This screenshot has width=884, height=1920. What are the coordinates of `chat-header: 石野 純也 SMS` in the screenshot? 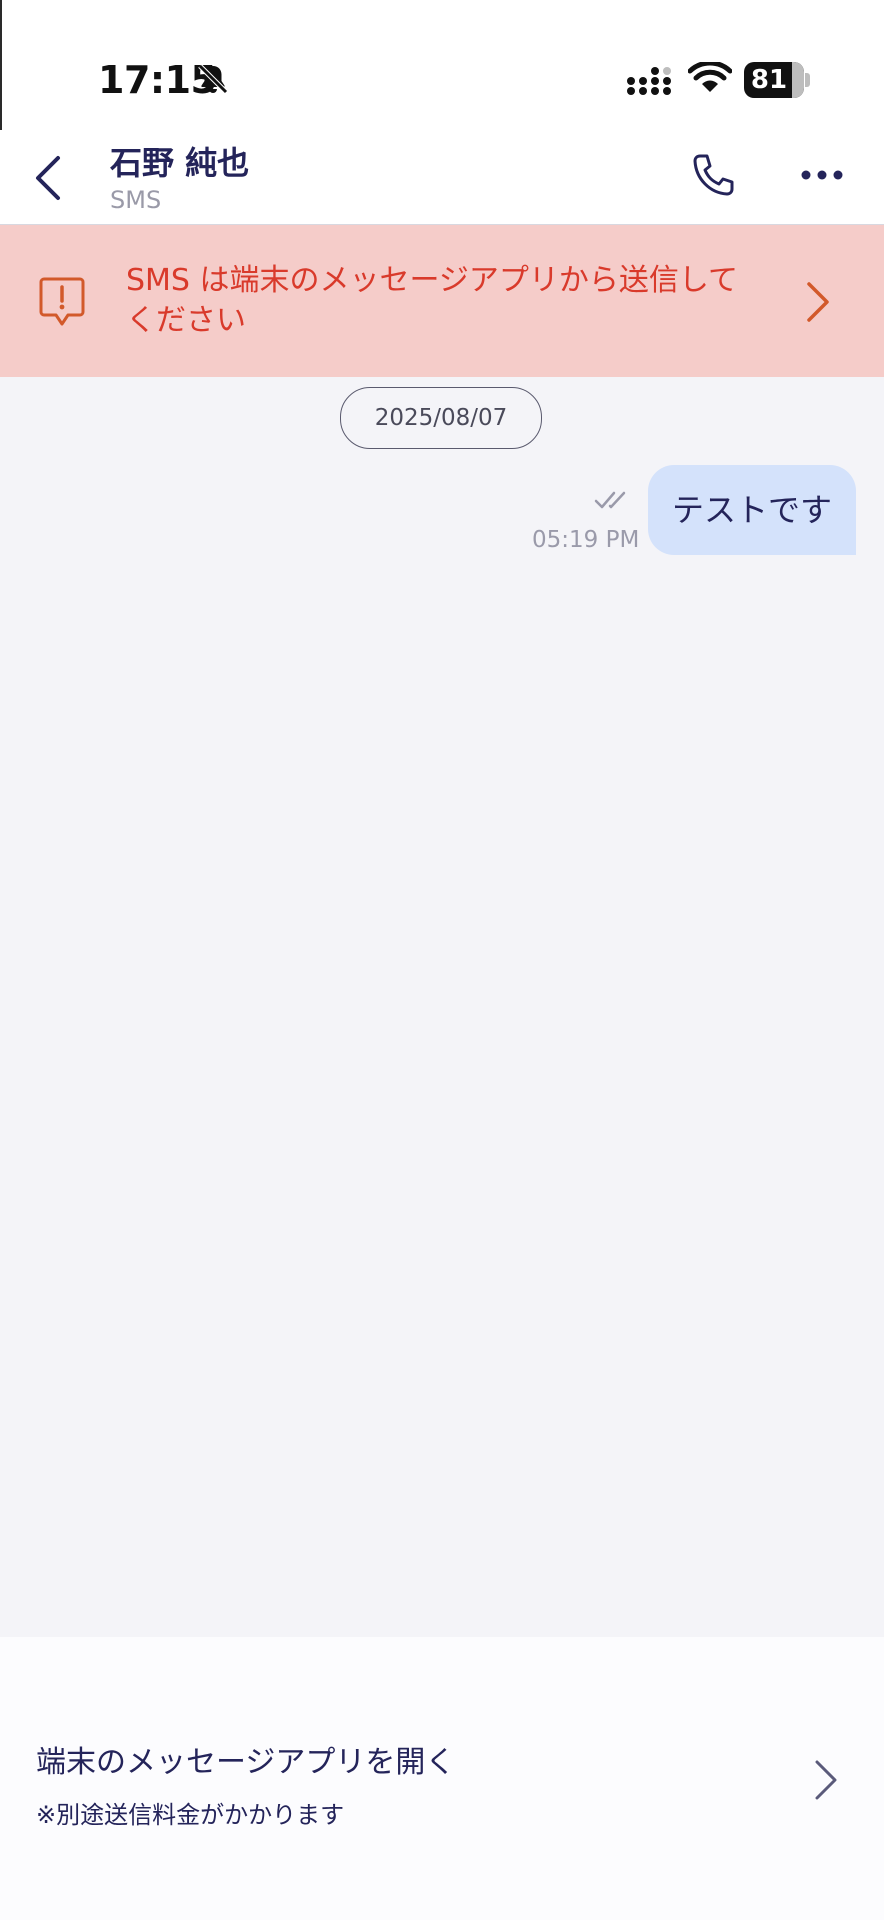 It's located at (442, 178).